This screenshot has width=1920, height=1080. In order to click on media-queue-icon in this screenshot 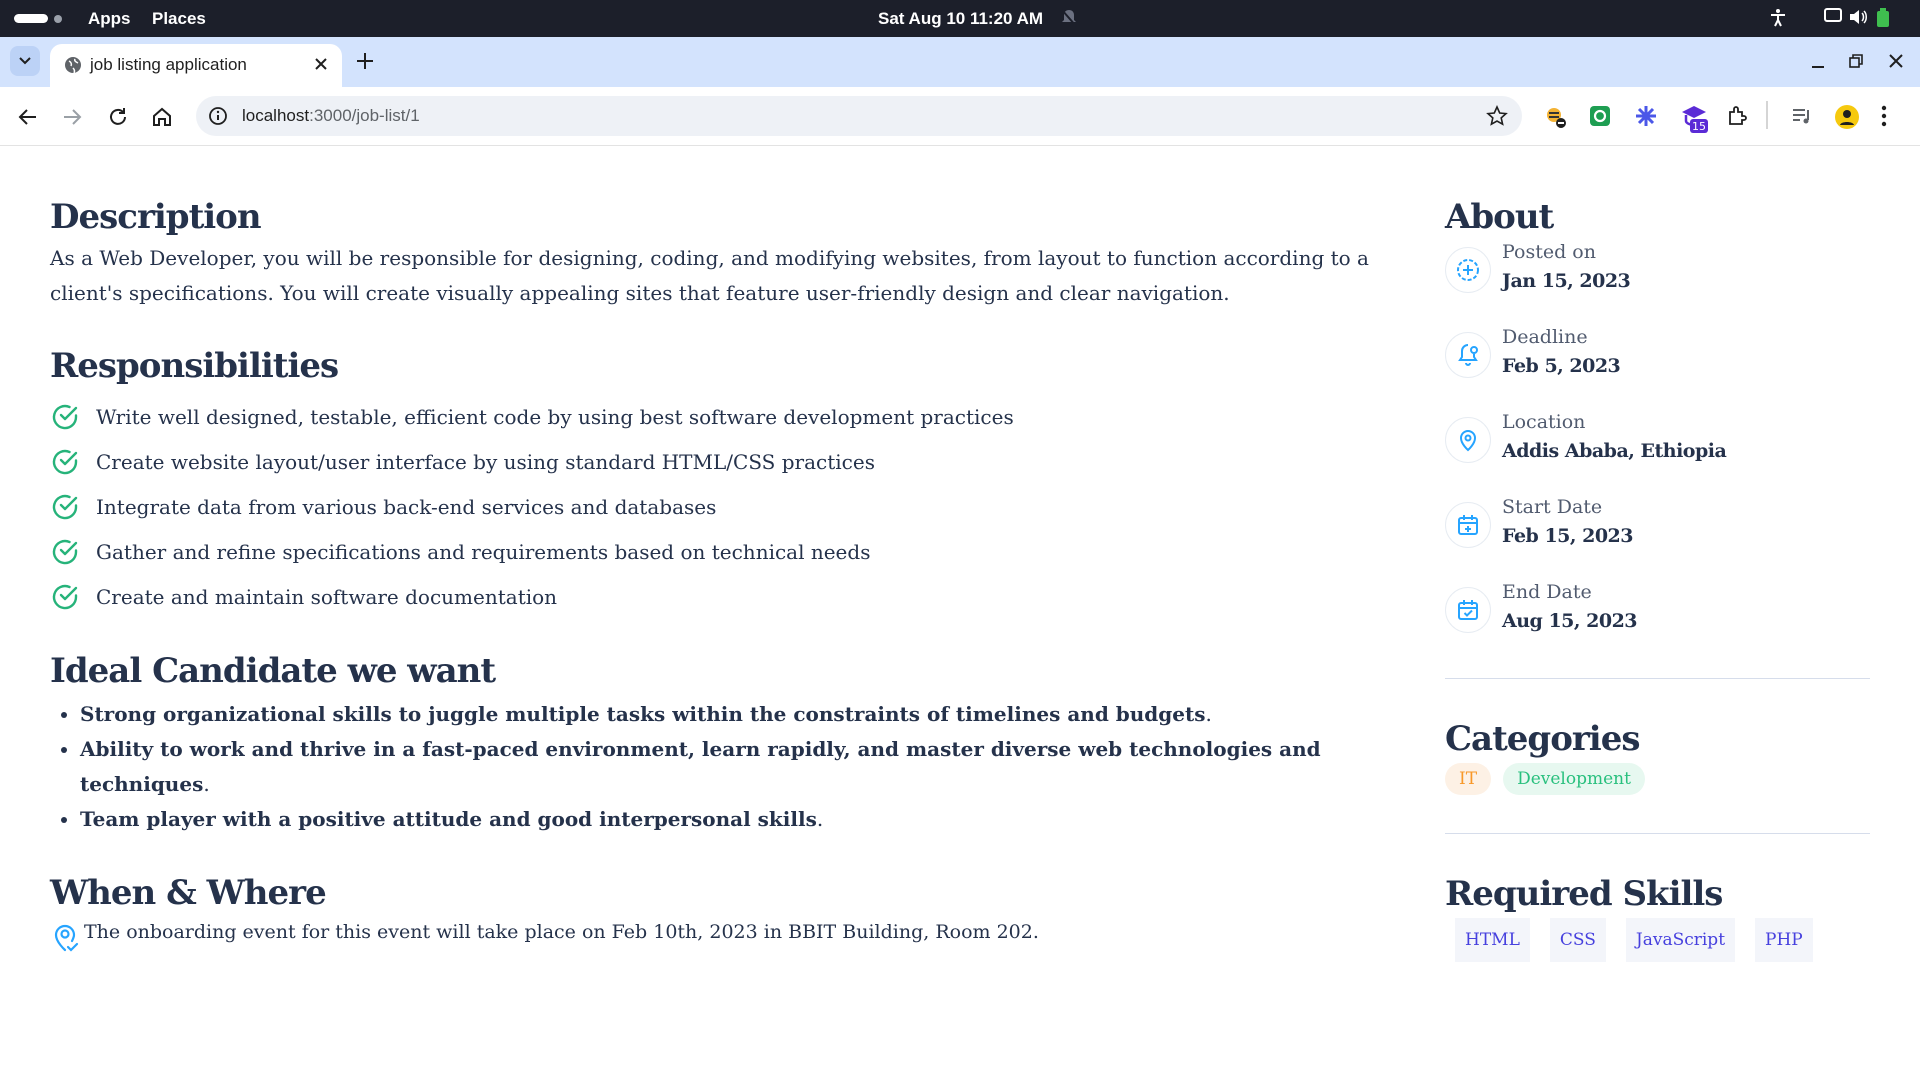, I will do `click(1802, 118)`.